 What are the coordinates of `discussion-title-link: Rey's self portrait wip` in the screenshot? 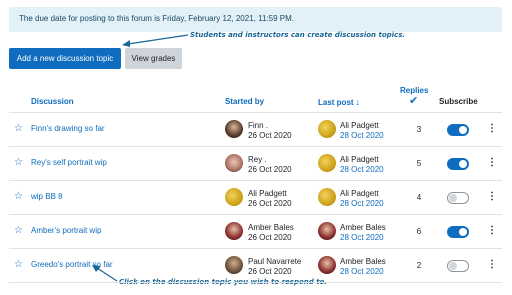 It's located at (69, 162).